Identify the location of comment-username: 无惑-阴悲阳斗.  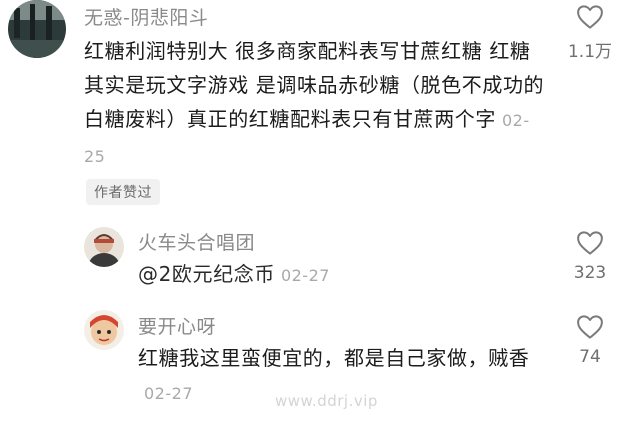
(146, 16).